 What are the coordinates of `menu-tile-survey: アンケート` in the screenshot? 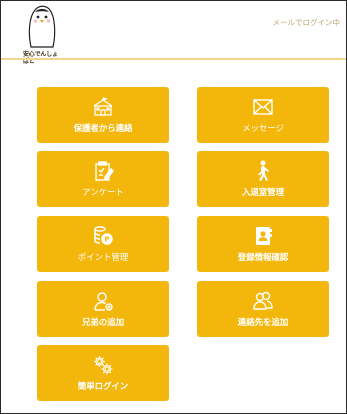 It's located at (103, 179).